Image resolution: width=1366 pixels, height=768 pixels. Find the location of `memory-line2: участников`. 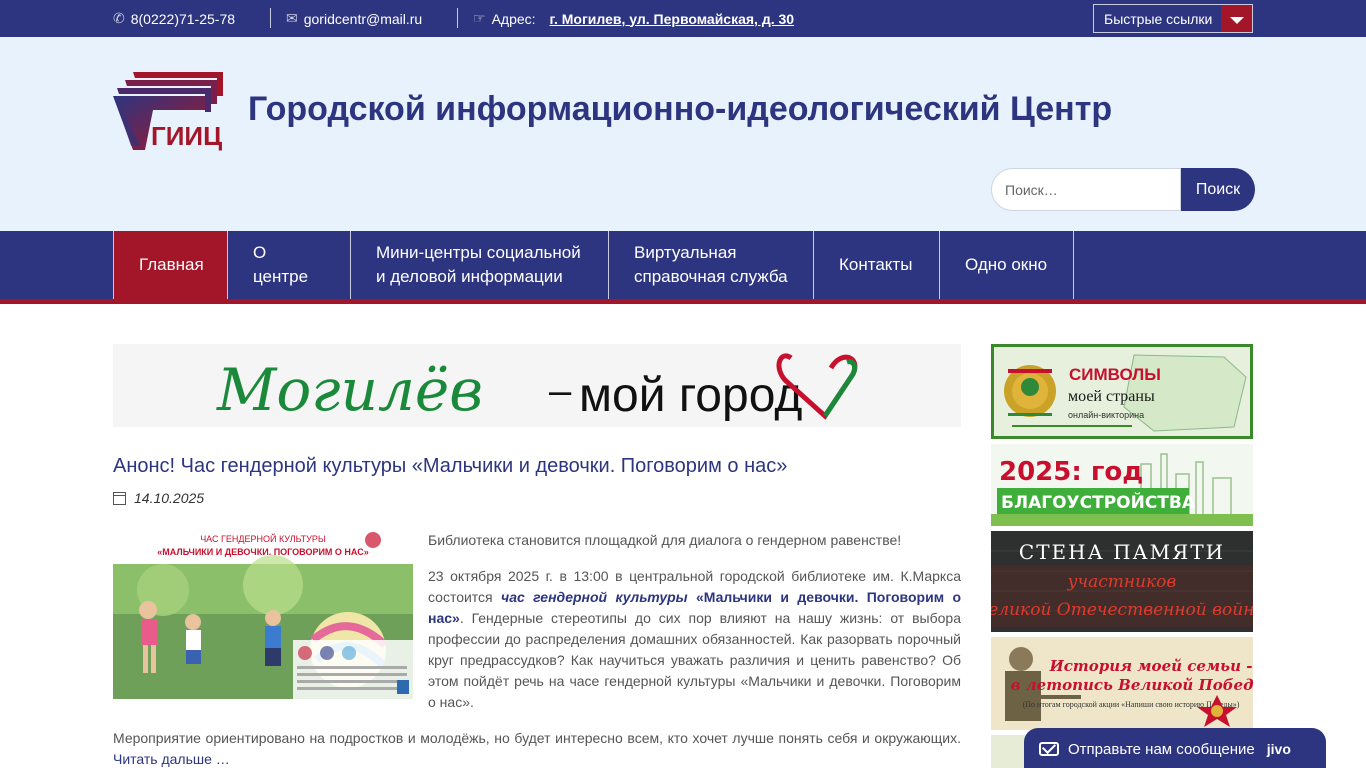

memory-line2: участников is located at coordinates (1122, 582).